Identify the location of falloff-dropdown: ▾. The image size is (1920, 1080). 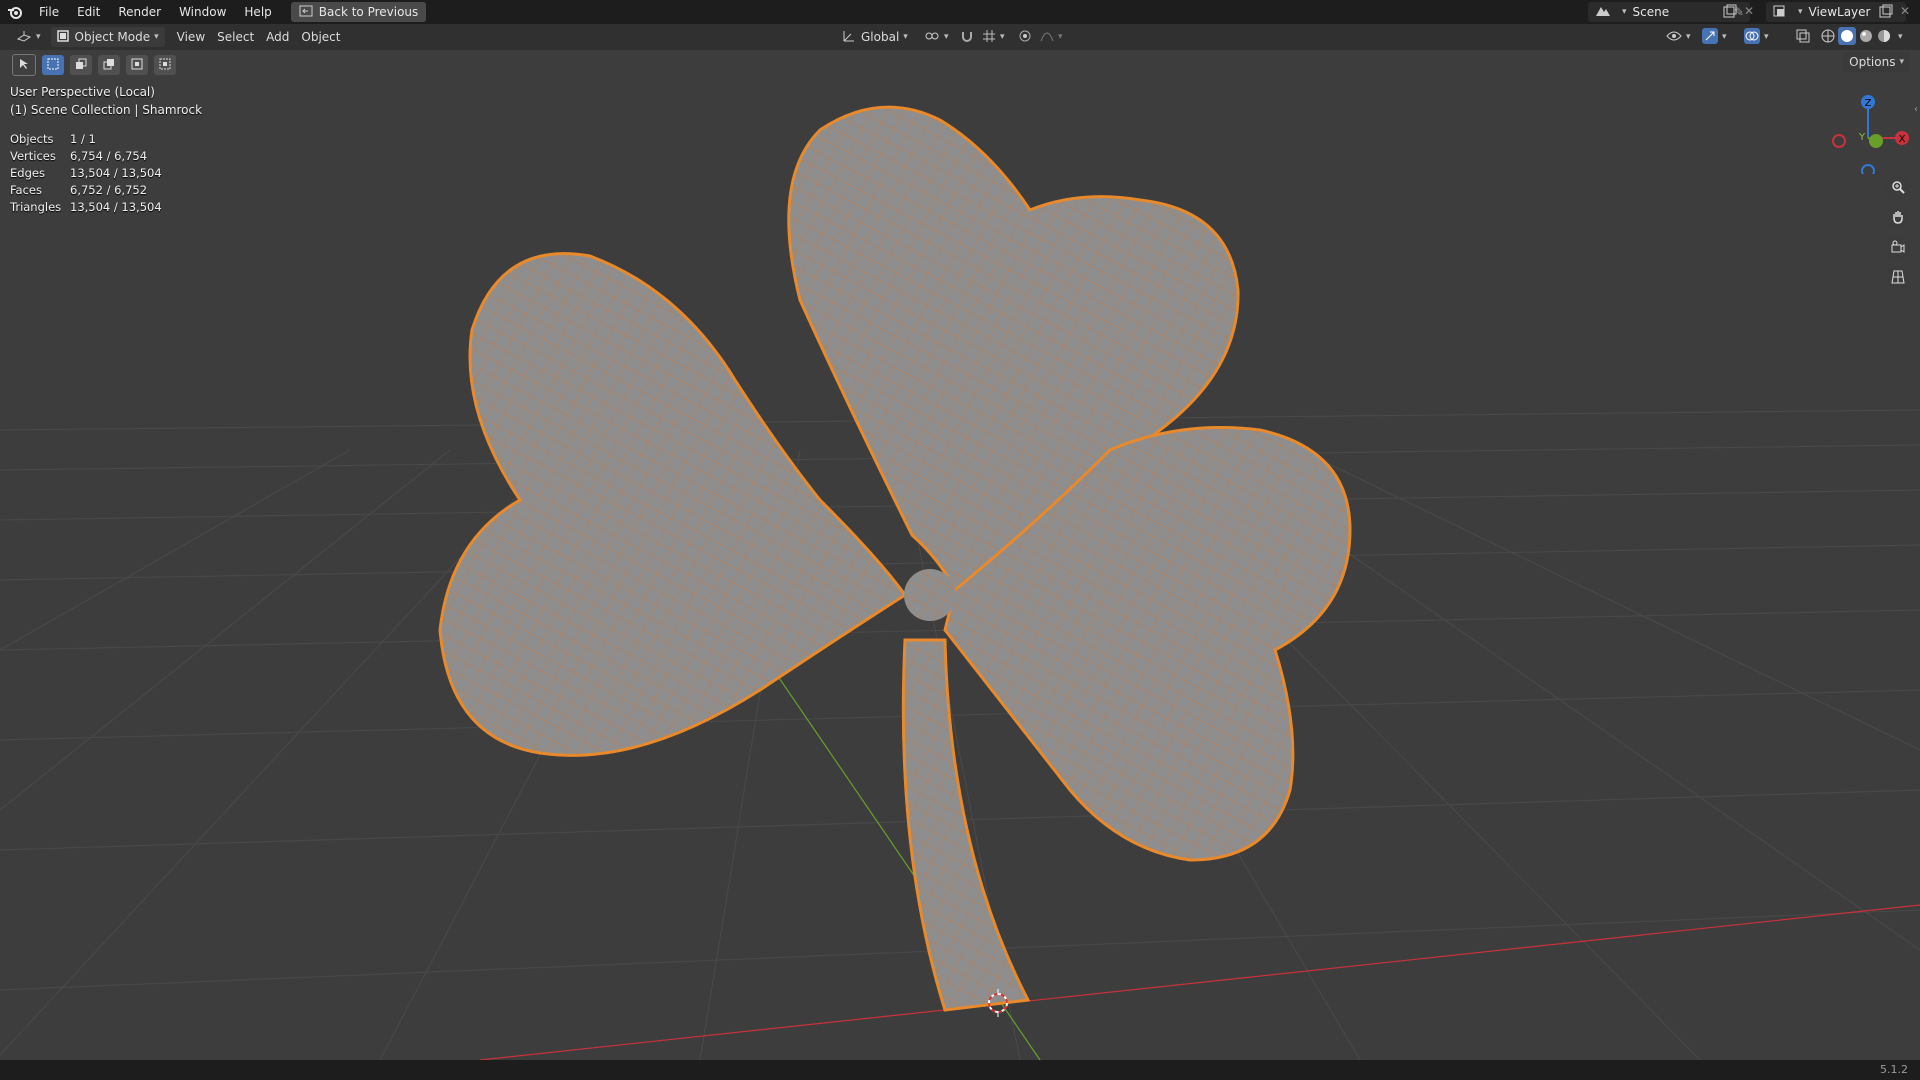
(1051, 37).